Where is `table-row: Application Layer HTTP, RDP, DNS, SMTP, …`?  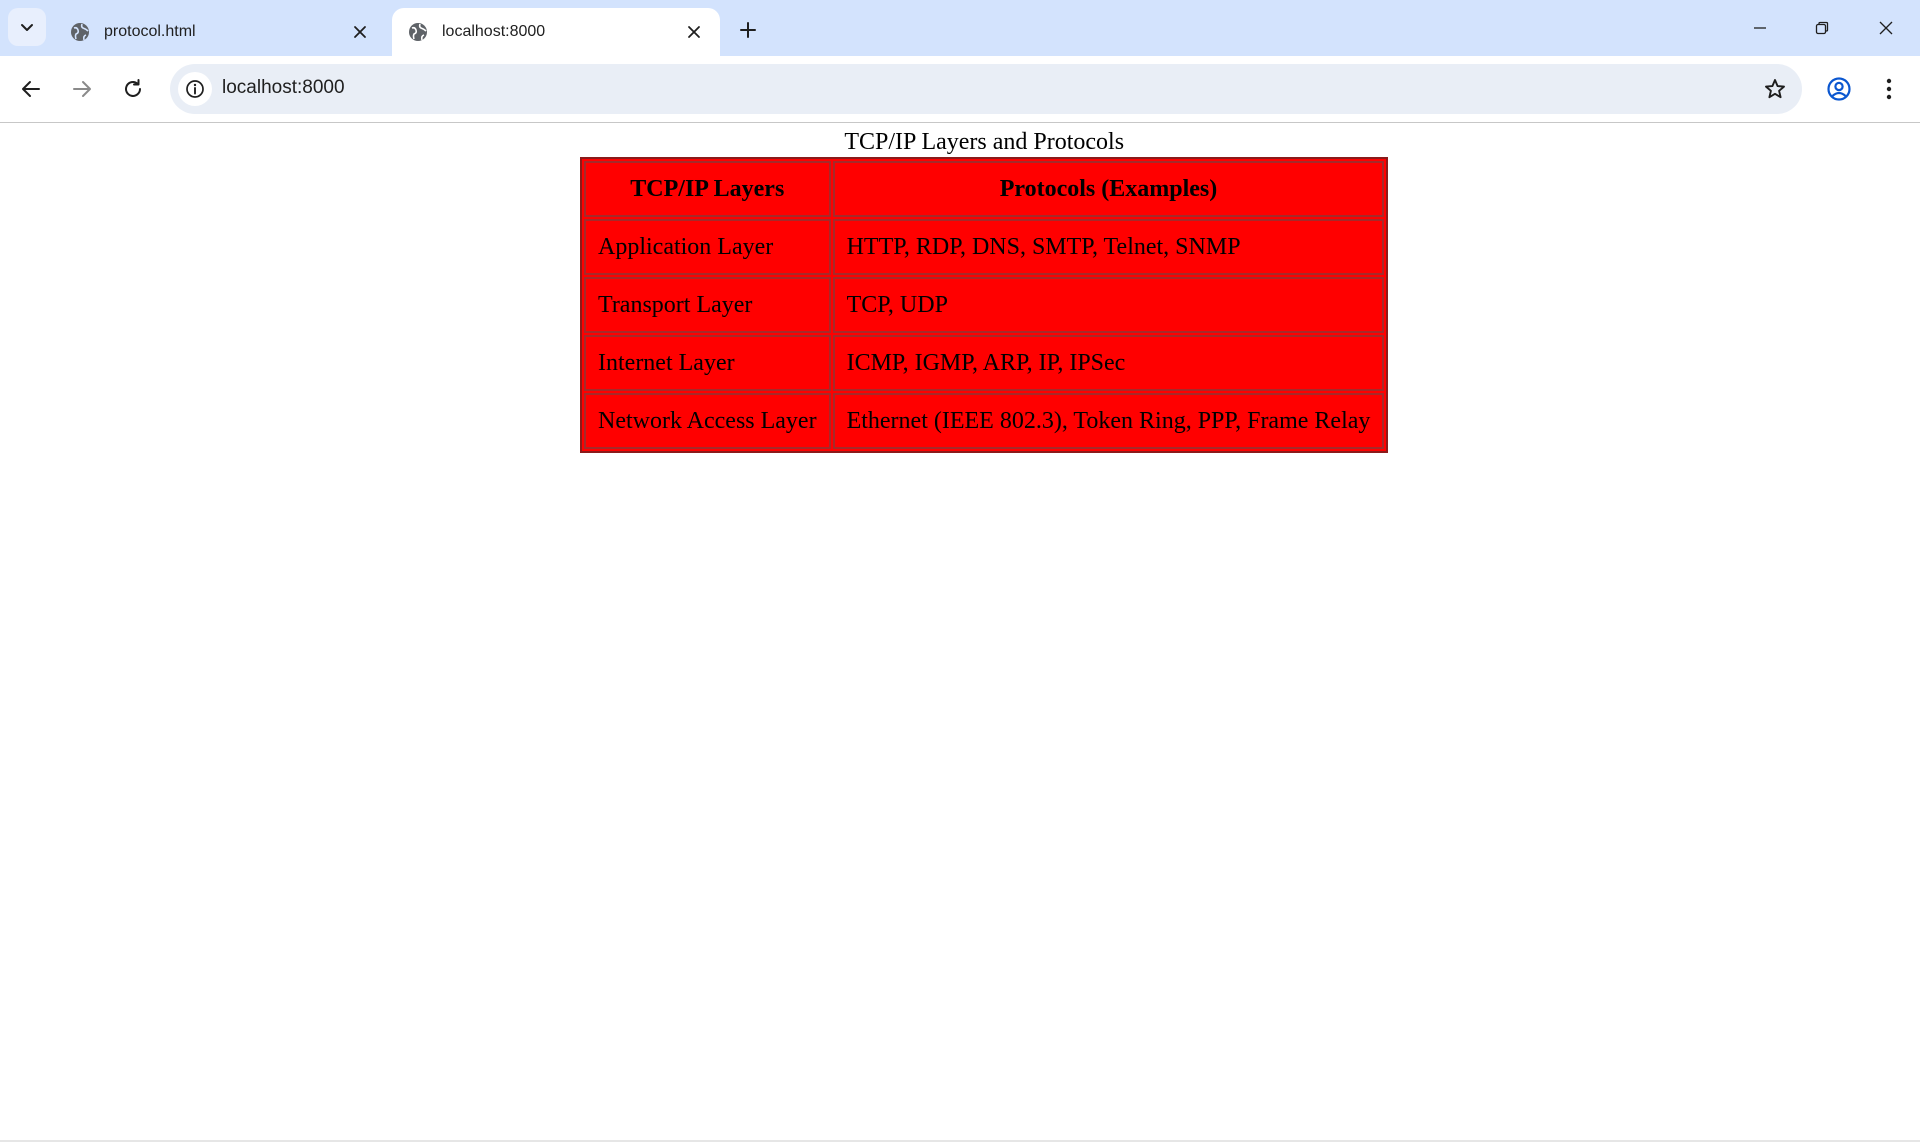
table-row: Application Layer HTTP, RDP, DNS, SMTP, … is located at coordinates (984, 247).